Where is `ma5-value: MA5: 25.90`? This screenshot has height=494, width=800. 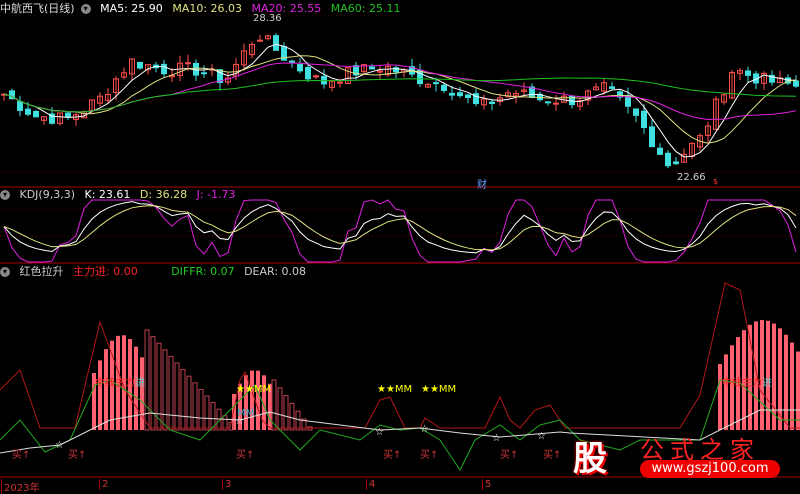
ma5-value: MA5: 25.90 is located at coordinates (131, 8).